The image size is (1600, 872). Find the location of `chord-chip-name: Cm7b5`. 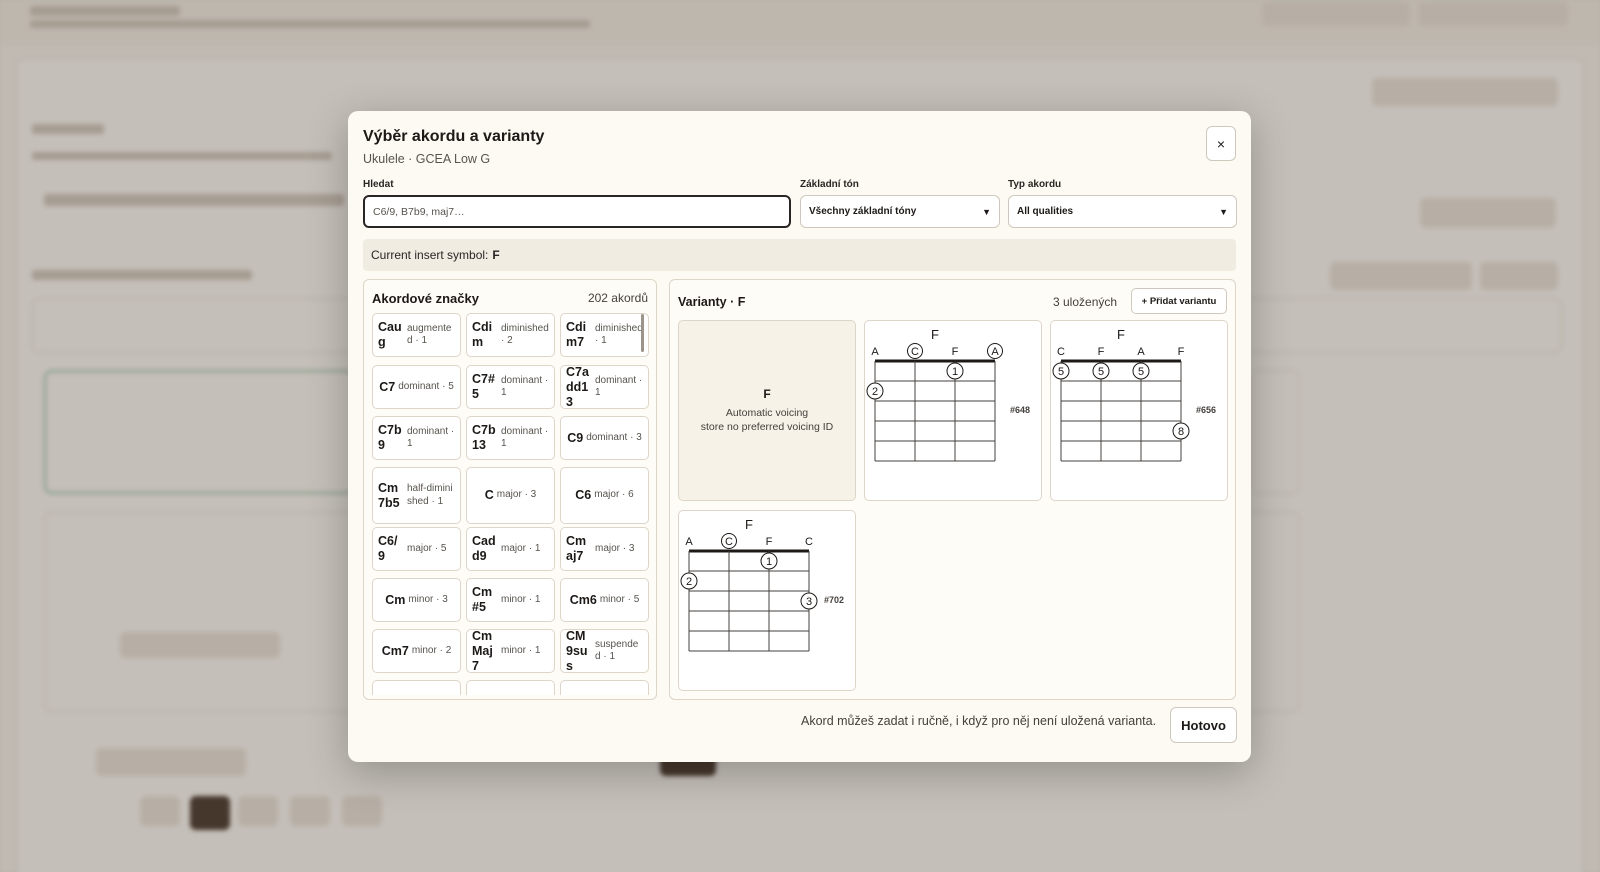

chord-chip-name: Cm7b5 is located at coordinates (389, 495).